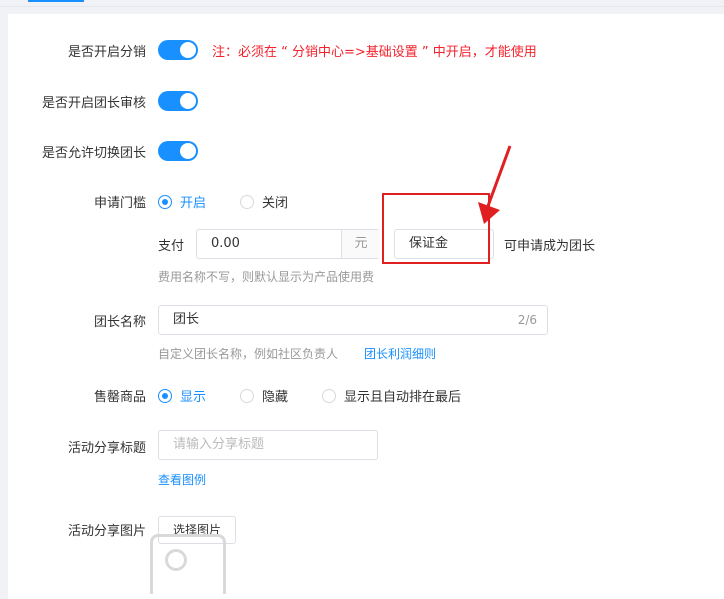 The image size is (724, 599). I want to click on leader-name-count: 2/6, so click(527, 320).